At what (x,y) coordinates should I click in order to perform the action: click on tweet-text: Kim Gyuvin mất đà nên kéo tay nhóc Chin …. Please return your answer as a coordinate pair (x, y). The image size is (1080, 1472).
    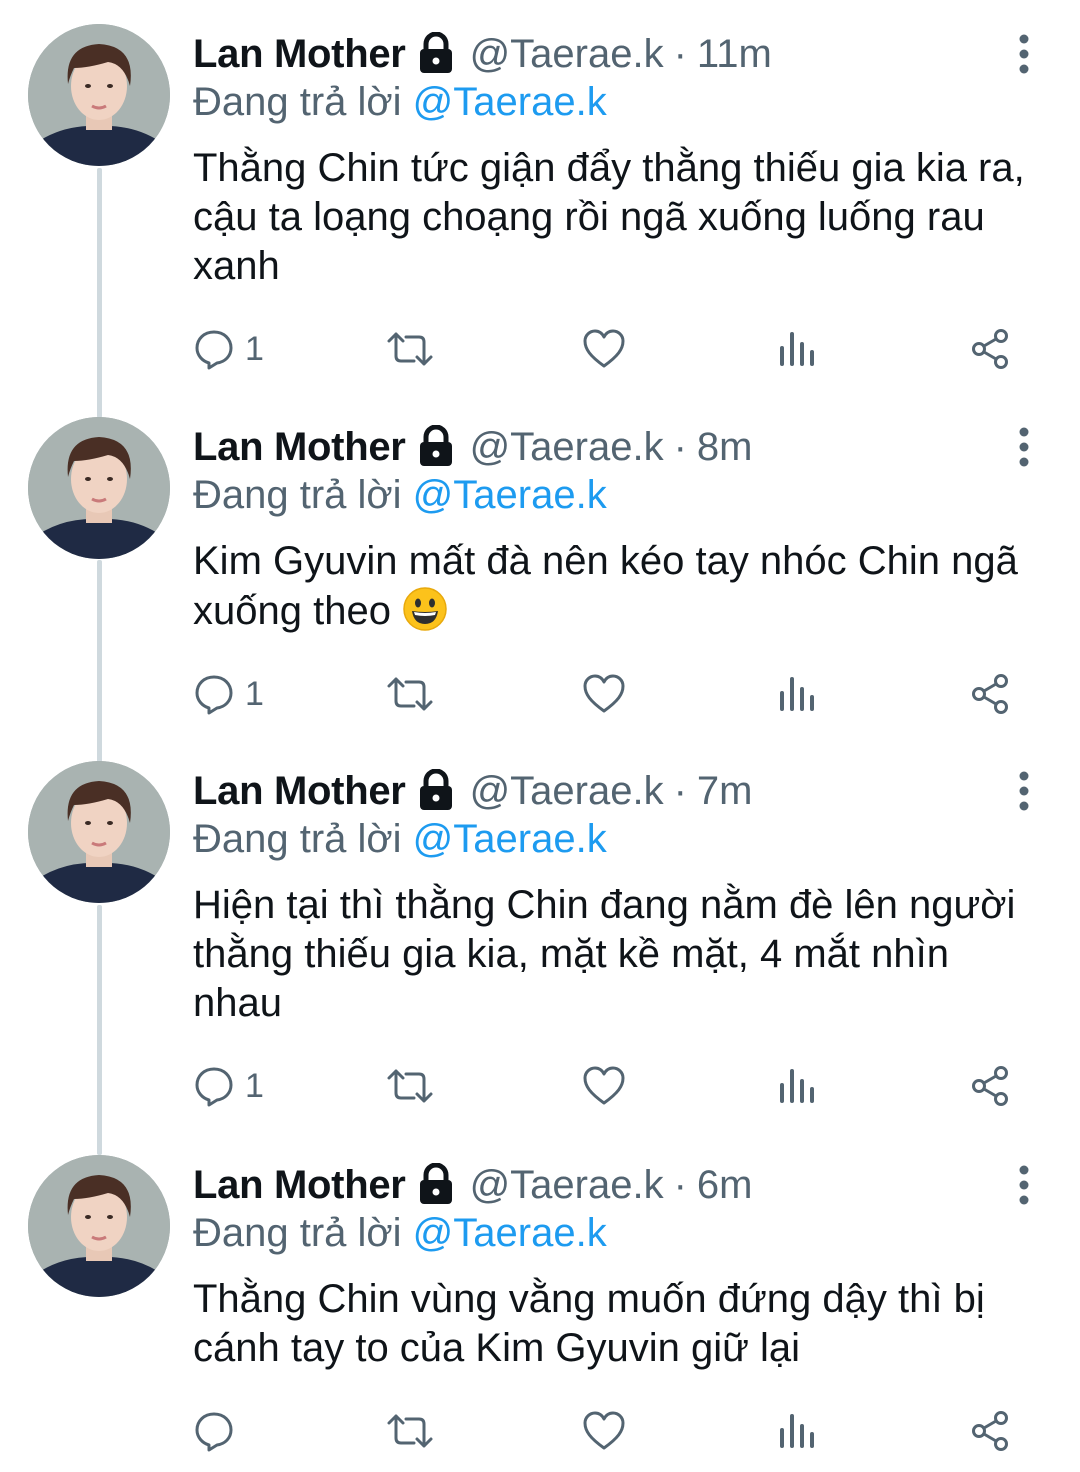
    Looking at the image, I should click on (613, 586).